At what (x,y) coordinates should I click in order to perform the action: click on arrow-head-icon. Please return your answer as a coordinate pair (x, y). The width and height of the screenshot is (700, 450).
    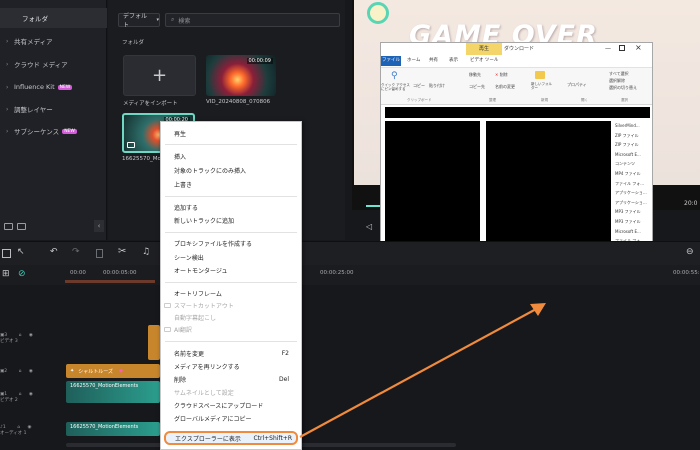
    Looking at the image, I should click on (538, 309).